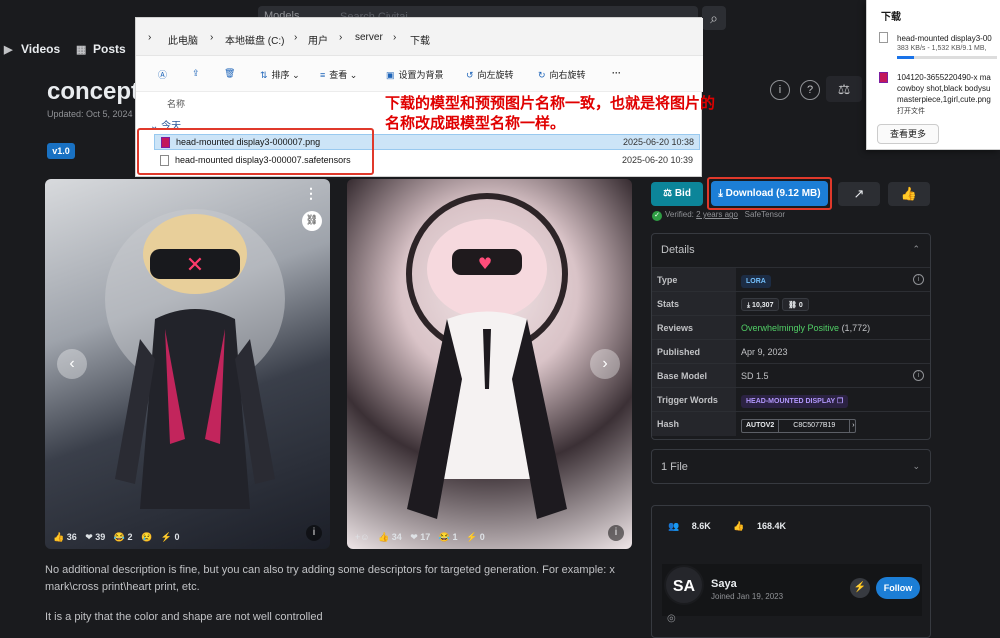 This screenshot has width=1000, height=638. What do you see at coordinates (605, 364) in the screenshot?
I see `carousel-next-button: ›` at bounding box center [605, 364].